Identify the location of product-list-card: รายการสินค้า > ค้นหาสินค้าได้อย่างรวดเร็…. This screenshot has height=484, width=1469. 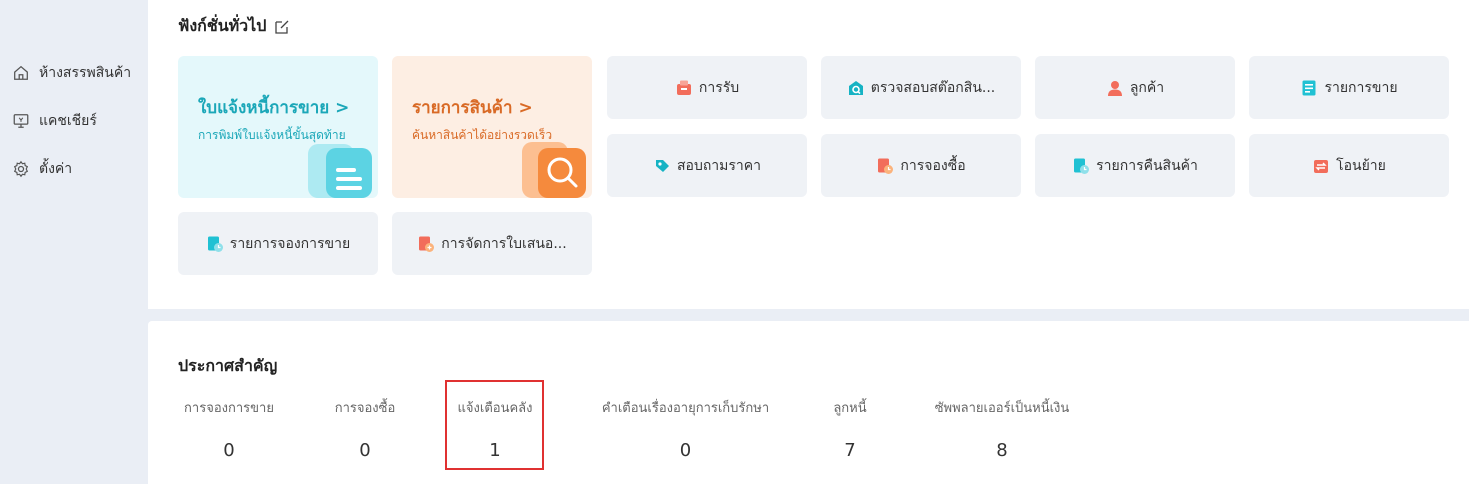
(492, 127).